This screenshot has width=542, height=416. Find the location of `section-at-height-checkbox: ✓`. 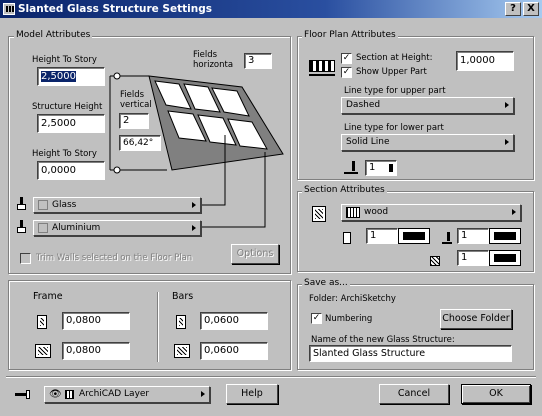

section-at-height-checkbox: ✓ is located at coordinates (346, 58).